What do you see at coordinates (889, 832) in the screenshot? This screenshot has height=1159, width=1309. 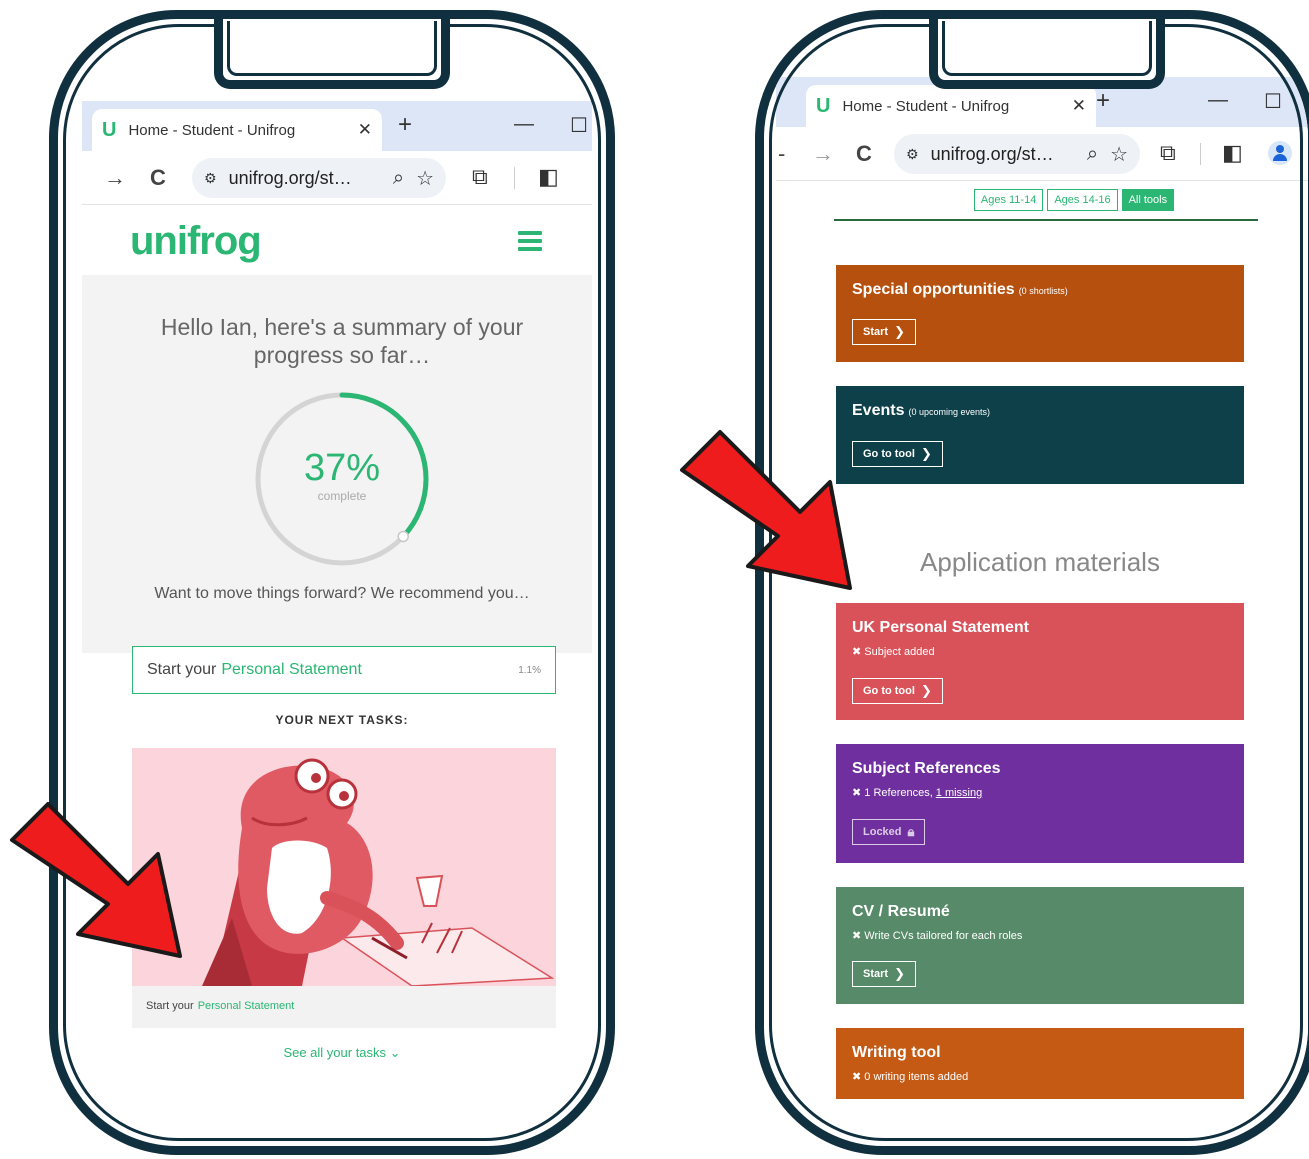 I see `locked-button: Locked 🔒︎` at bounding box center [889, 832].